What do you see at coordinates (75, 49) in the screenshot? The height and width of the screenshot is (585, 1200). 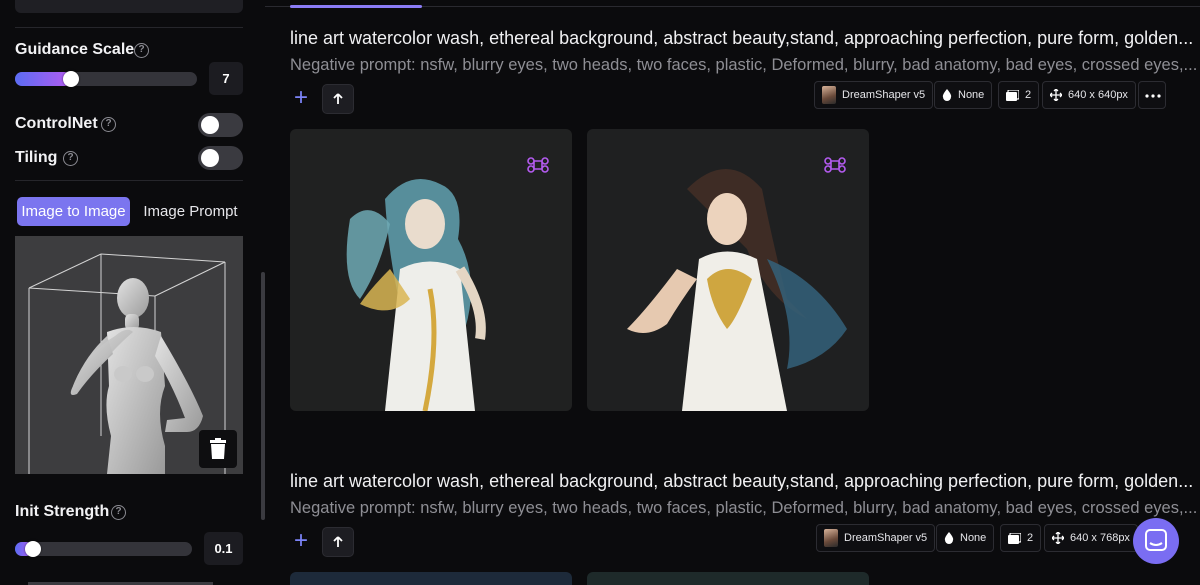 I see `guidance-scale-label: Guidance Scale` at bounding box center [75, 49].